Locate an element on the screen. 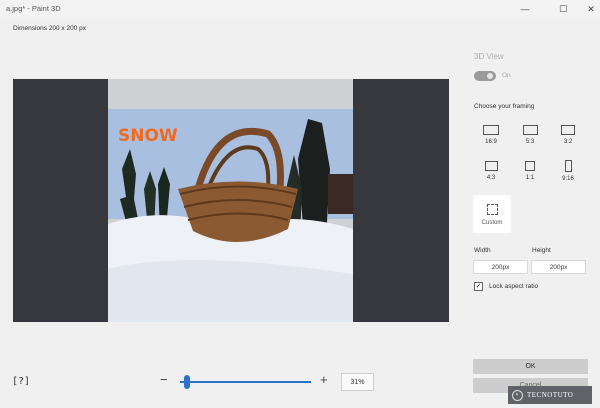  3d-view-toggle is located at coordinates (485, 76).